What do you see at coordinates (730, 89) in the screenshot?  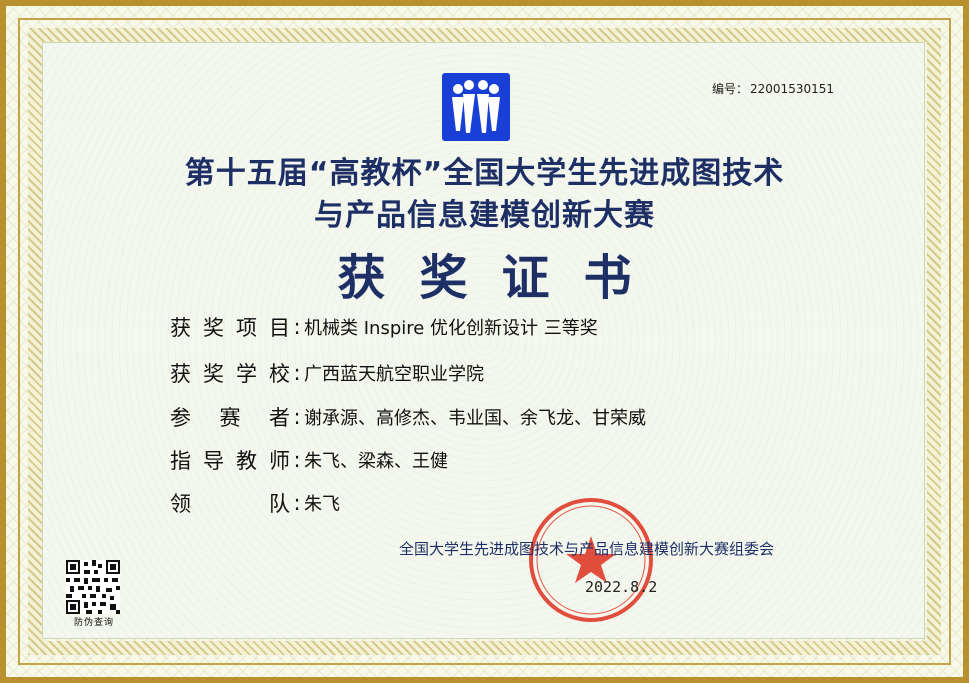 I see `serial-label: 编号：` at bounding box center [730, 89].